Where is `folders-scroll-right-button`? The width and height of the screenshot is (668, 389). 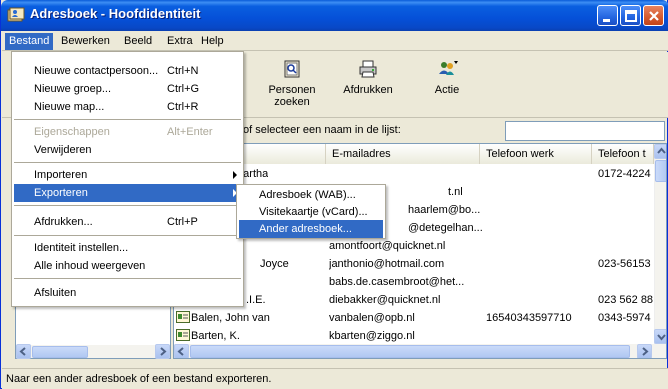
folders-scroll-right-button is located at coordinates (162, 351).